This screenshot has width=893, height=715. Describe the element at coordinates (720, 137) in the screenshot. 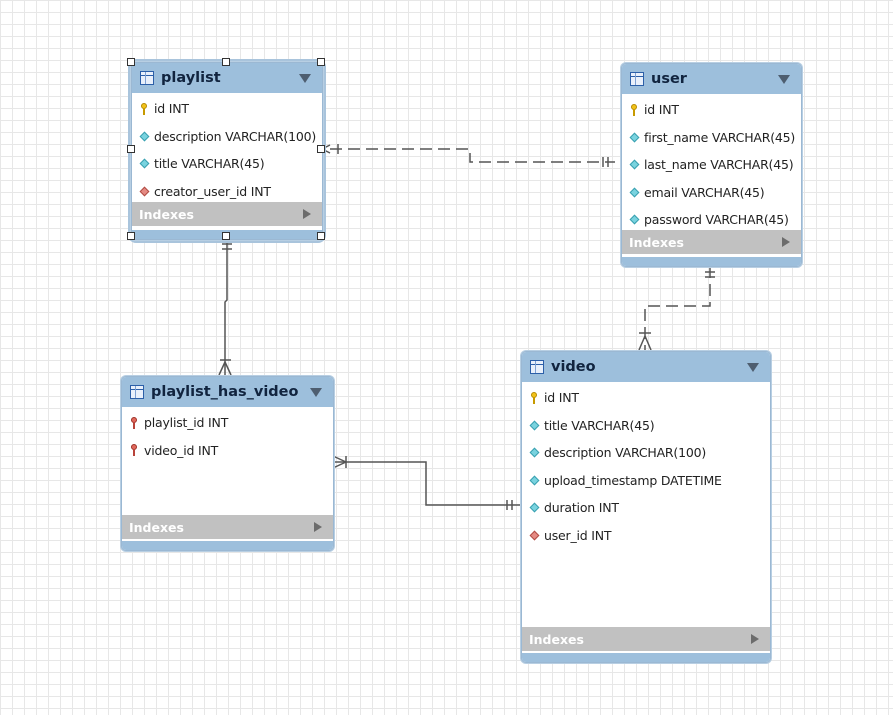

I see `column-label: first_name VARCHAR(45)` at that location.